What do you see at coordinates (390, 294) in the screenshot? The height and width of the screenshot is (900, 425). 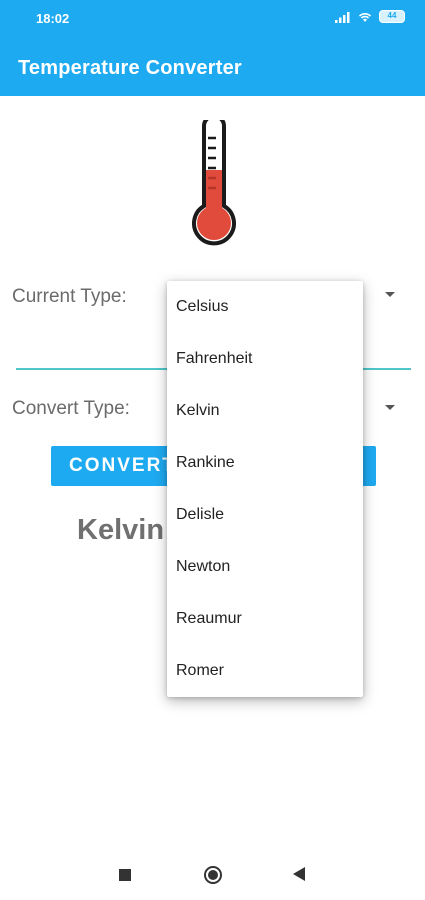 I see `current-type-dropdown-arrow-icon` at bounding box center [390, 294].